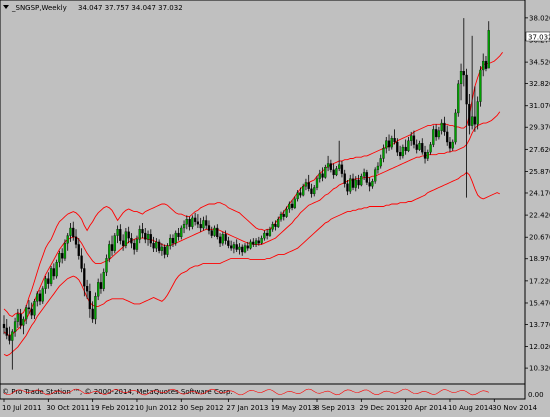  Describe the element at coordinates (67, 408) in the screenshot. I see `x-tick-label: 30 Oct 2011` at that location.